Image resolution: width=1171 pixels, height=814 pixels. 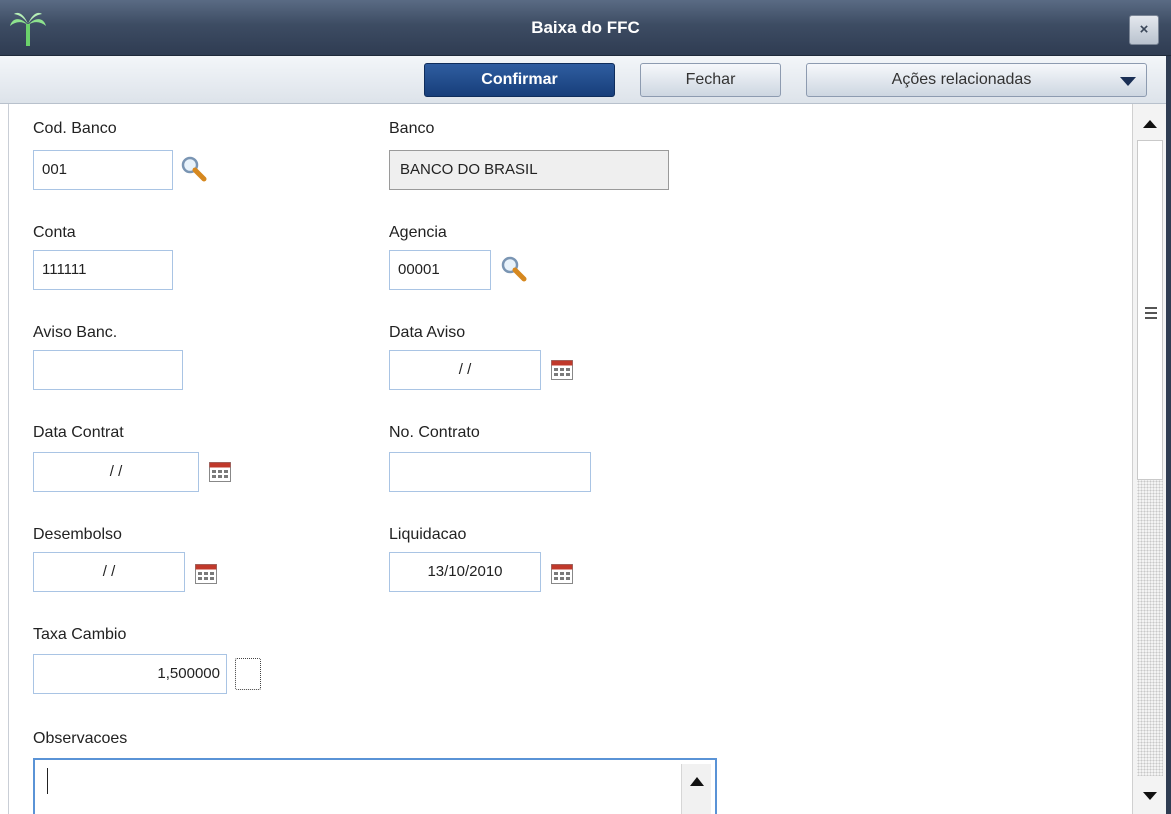 I want to click on desembolso-input: / /, so click(x=109, y=572).